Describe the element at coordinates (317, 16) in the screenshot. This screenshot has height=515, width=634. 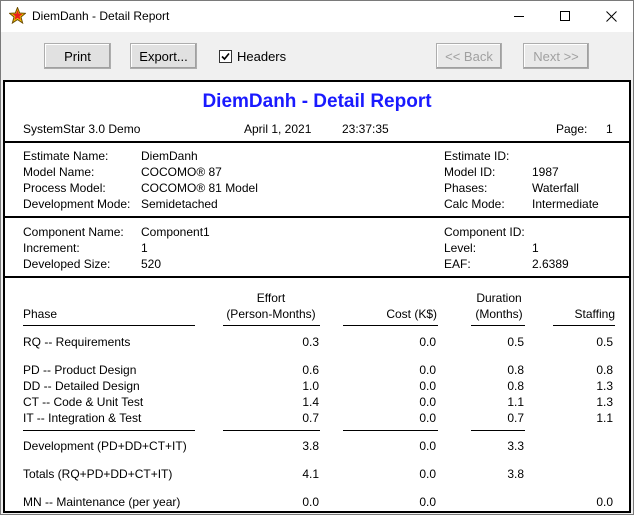
I see `title-bar: DiemDanh - Detail Report` at that location.